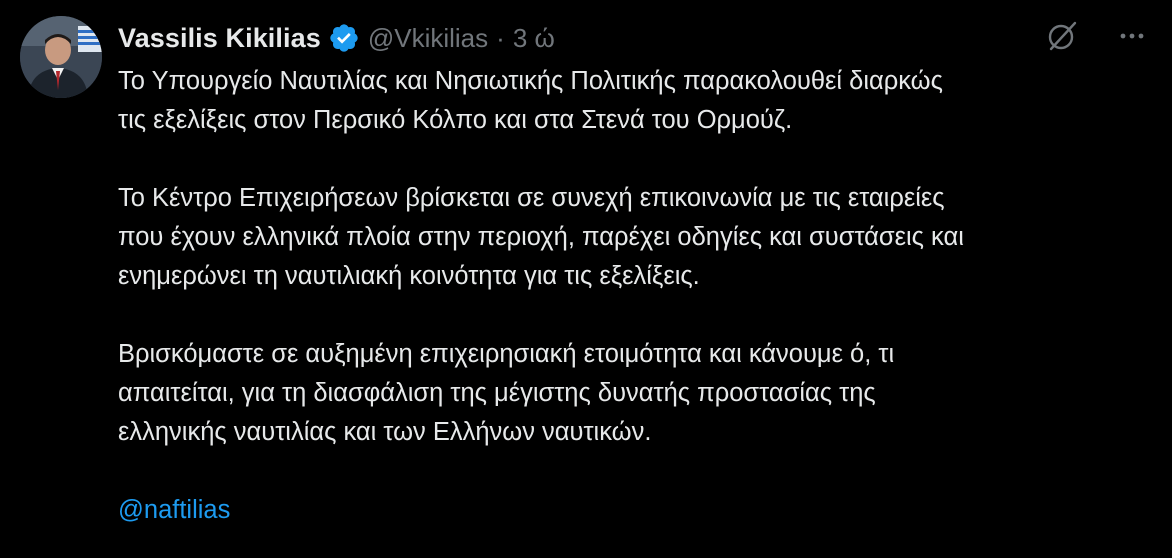 The width and height of the screenshot is (1172, 558). What do you see at coordinates (219, 38) in the screenshot?
I see `author-name: Vassilis Kikilias` at bounding box center [219, 38].